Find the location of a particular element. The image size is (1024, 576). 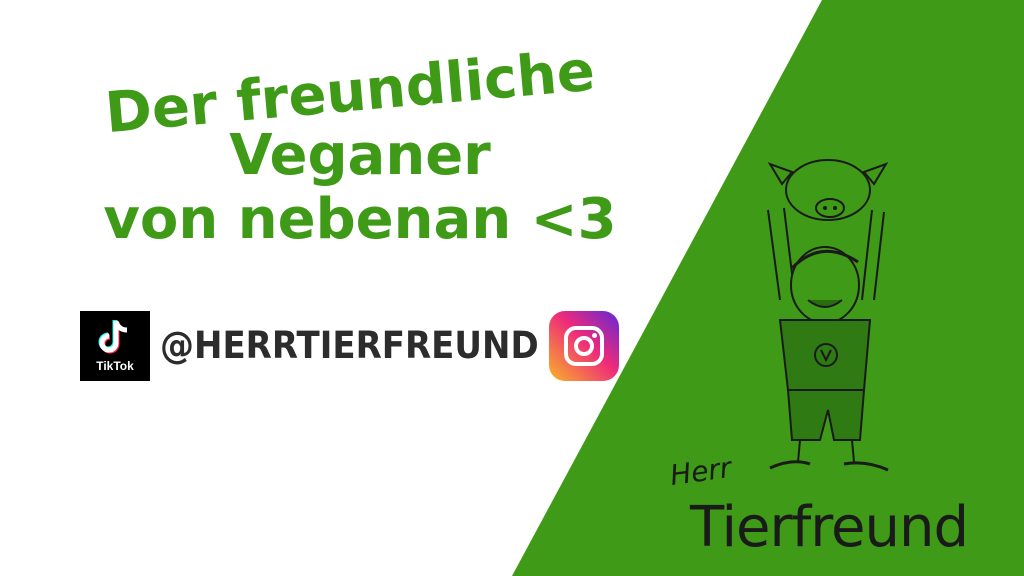

headline-line-3: von nebenan <3 is located at coordinates (360, 219).